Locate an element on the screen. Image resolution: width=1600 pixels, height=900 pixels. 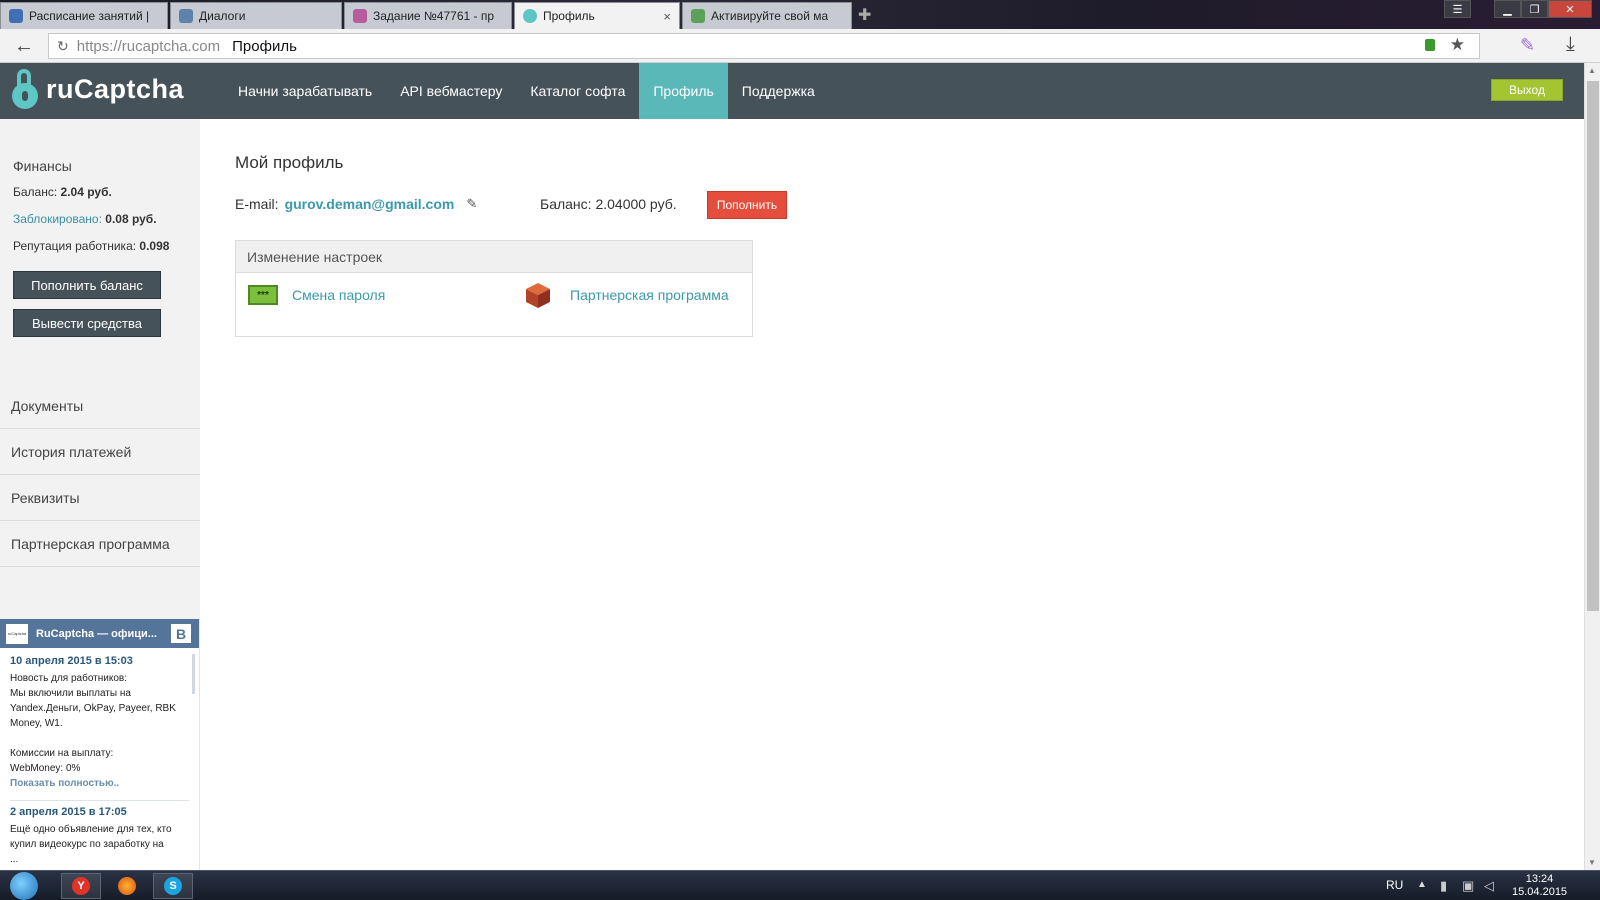
sidebar-item-documents: Документы is located at coordinates (100, 406).